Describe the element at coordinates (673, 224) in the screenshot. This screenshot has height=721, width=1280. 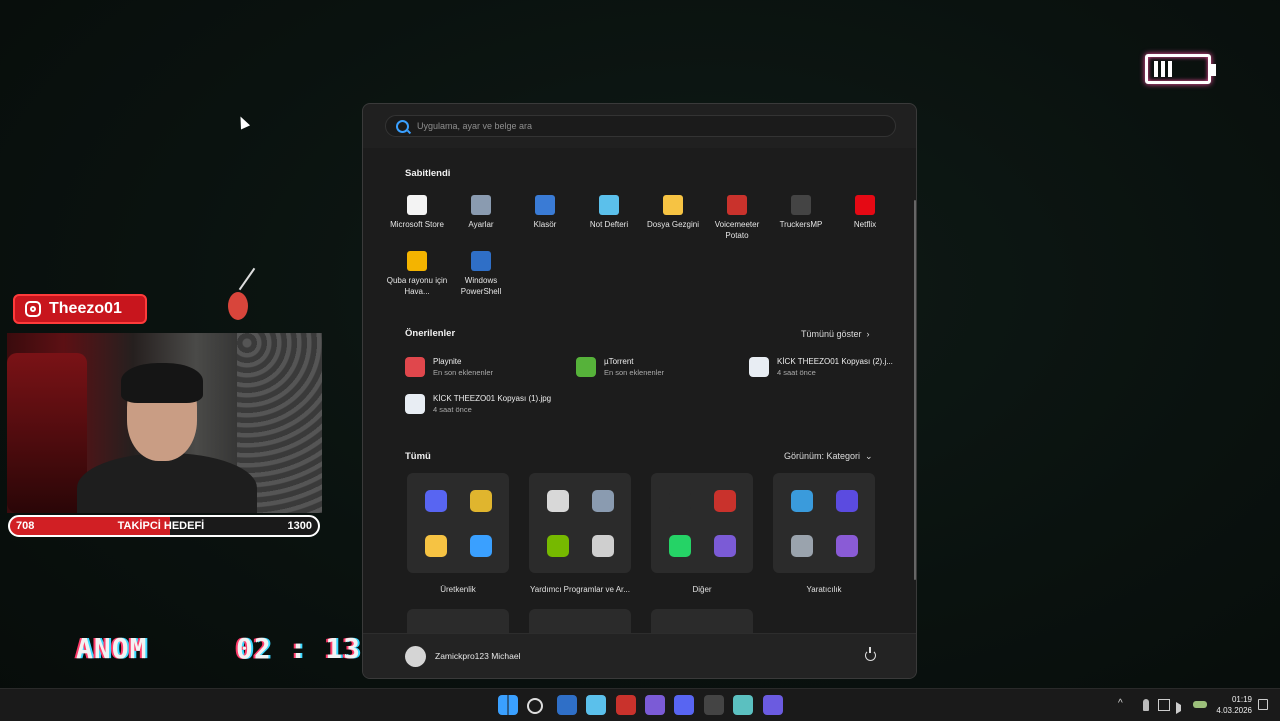
I see `pinned-app-label: Dosya Gezgini` at that location.